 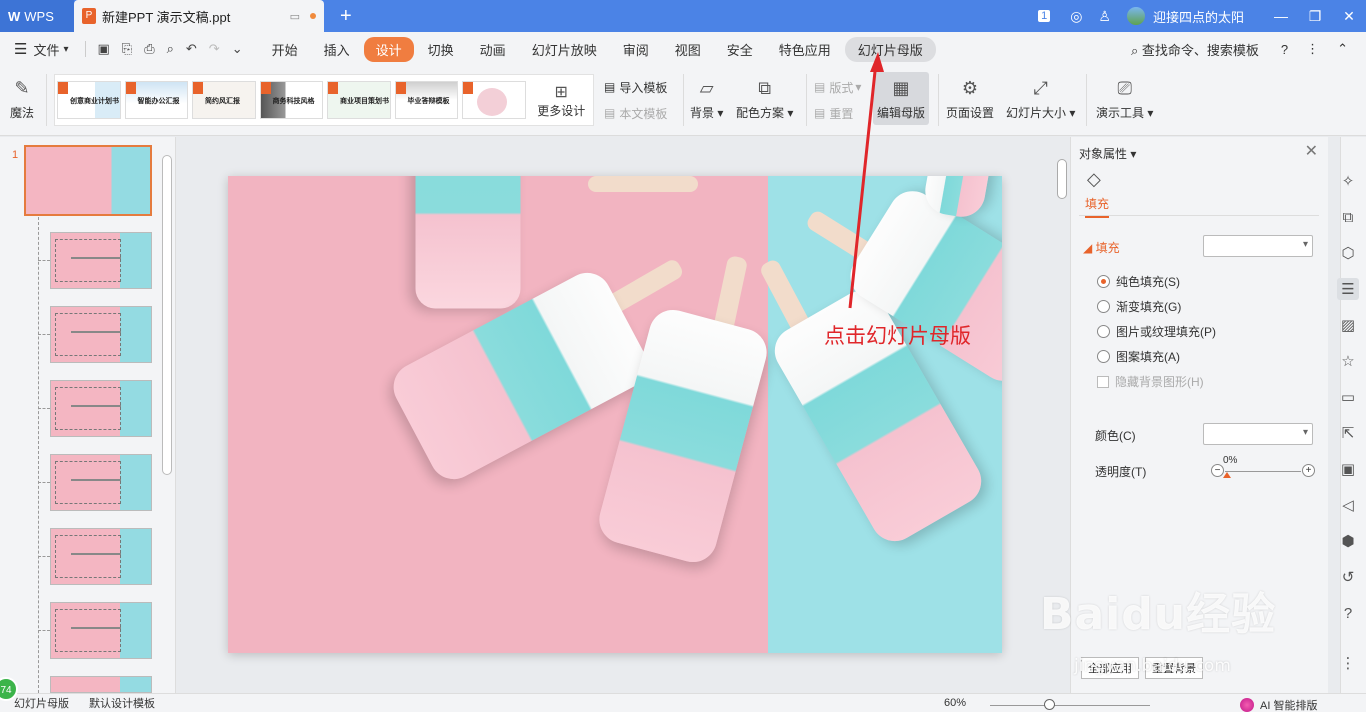 What do you see at coordinates (1348, 397) in the screenshot?
I see `archive-icon: ▭` at bounding box center [1348, 397].